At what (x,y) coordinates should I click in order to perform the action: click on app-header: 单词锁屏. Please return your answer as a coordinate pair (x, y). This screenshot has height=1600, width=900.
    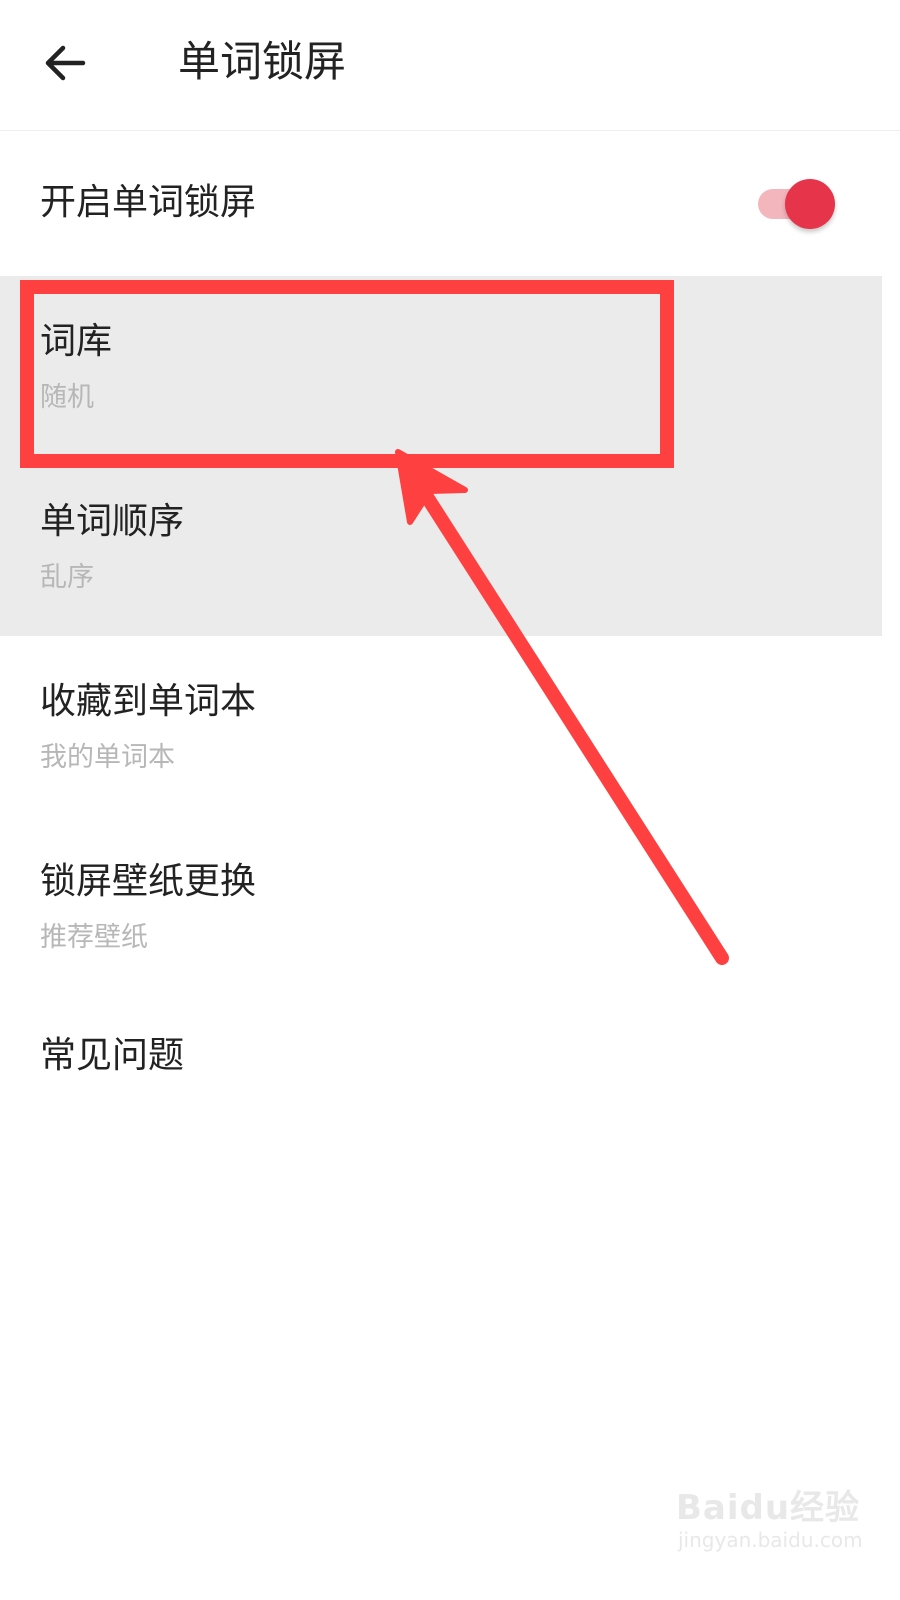
    Looking at the image, I should click on (450, 65).